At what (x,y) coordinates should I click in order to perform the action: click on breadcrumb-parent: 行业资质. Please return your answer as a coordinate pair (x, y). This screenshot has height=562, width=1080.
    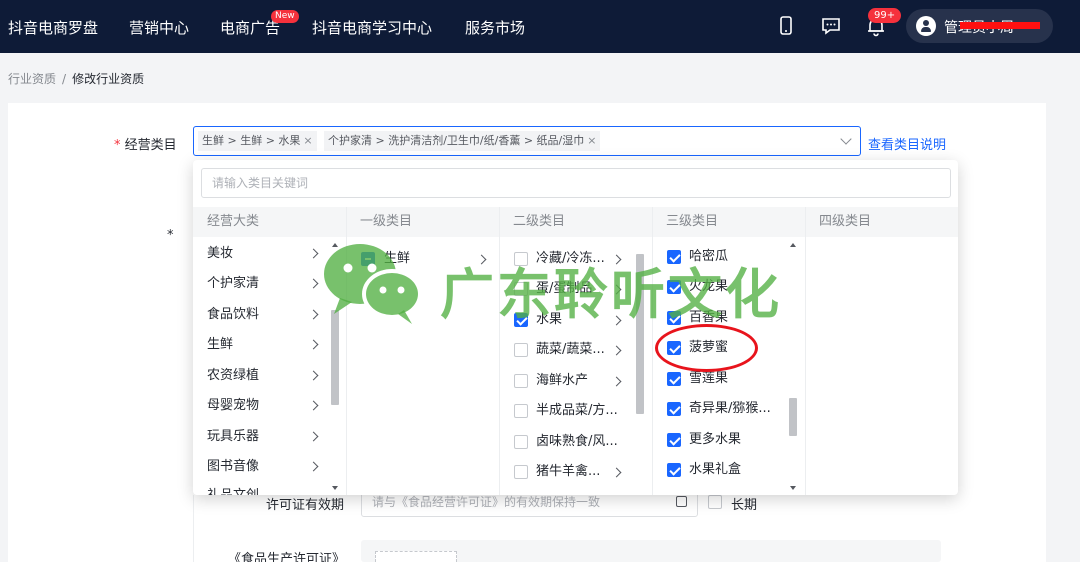
    Looking at the image, I should click on (32, 79).